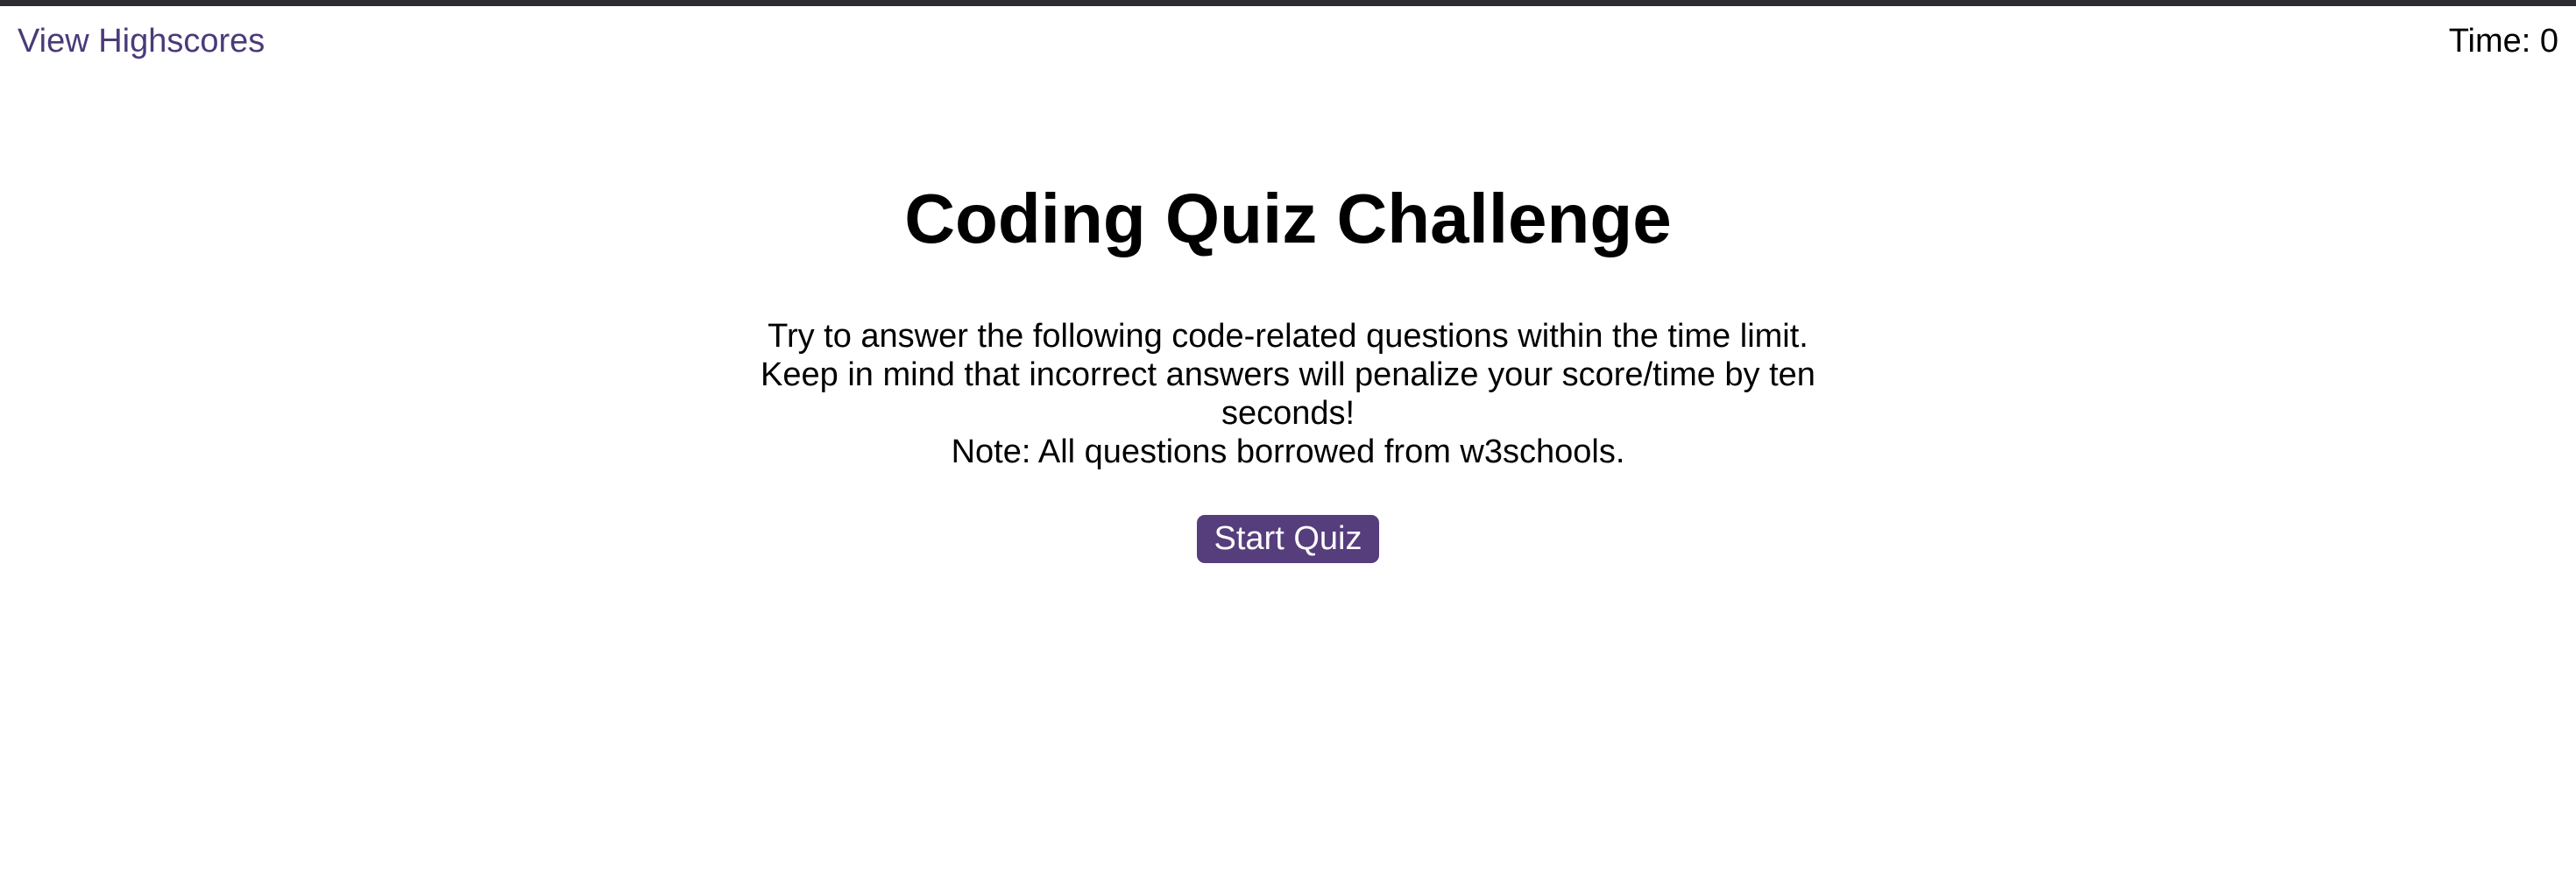  Describe the element at coordinates (1288, 41) in the screenshot. I see `header: View Highscores Time: 0` at that location.